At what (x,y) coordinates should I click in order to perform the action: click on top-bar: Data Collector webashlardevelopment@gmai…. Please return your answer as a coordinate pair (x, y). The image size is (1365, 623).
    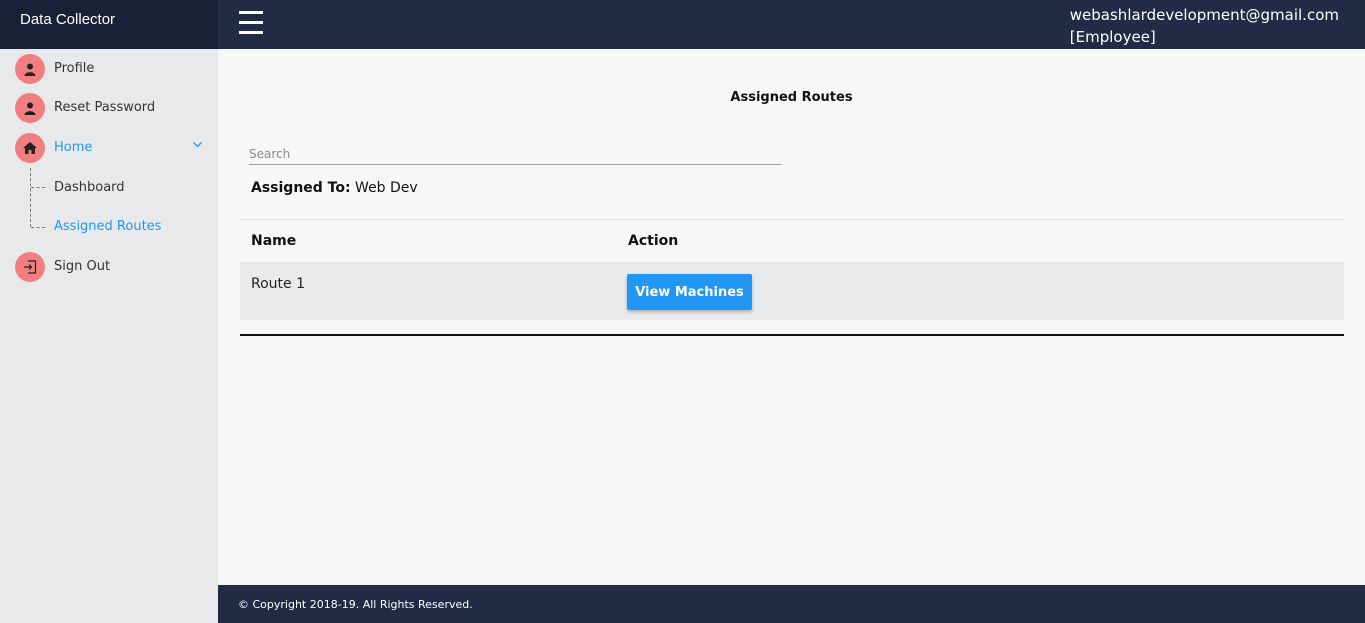
    Looking at the image, I should click on (682, 24).